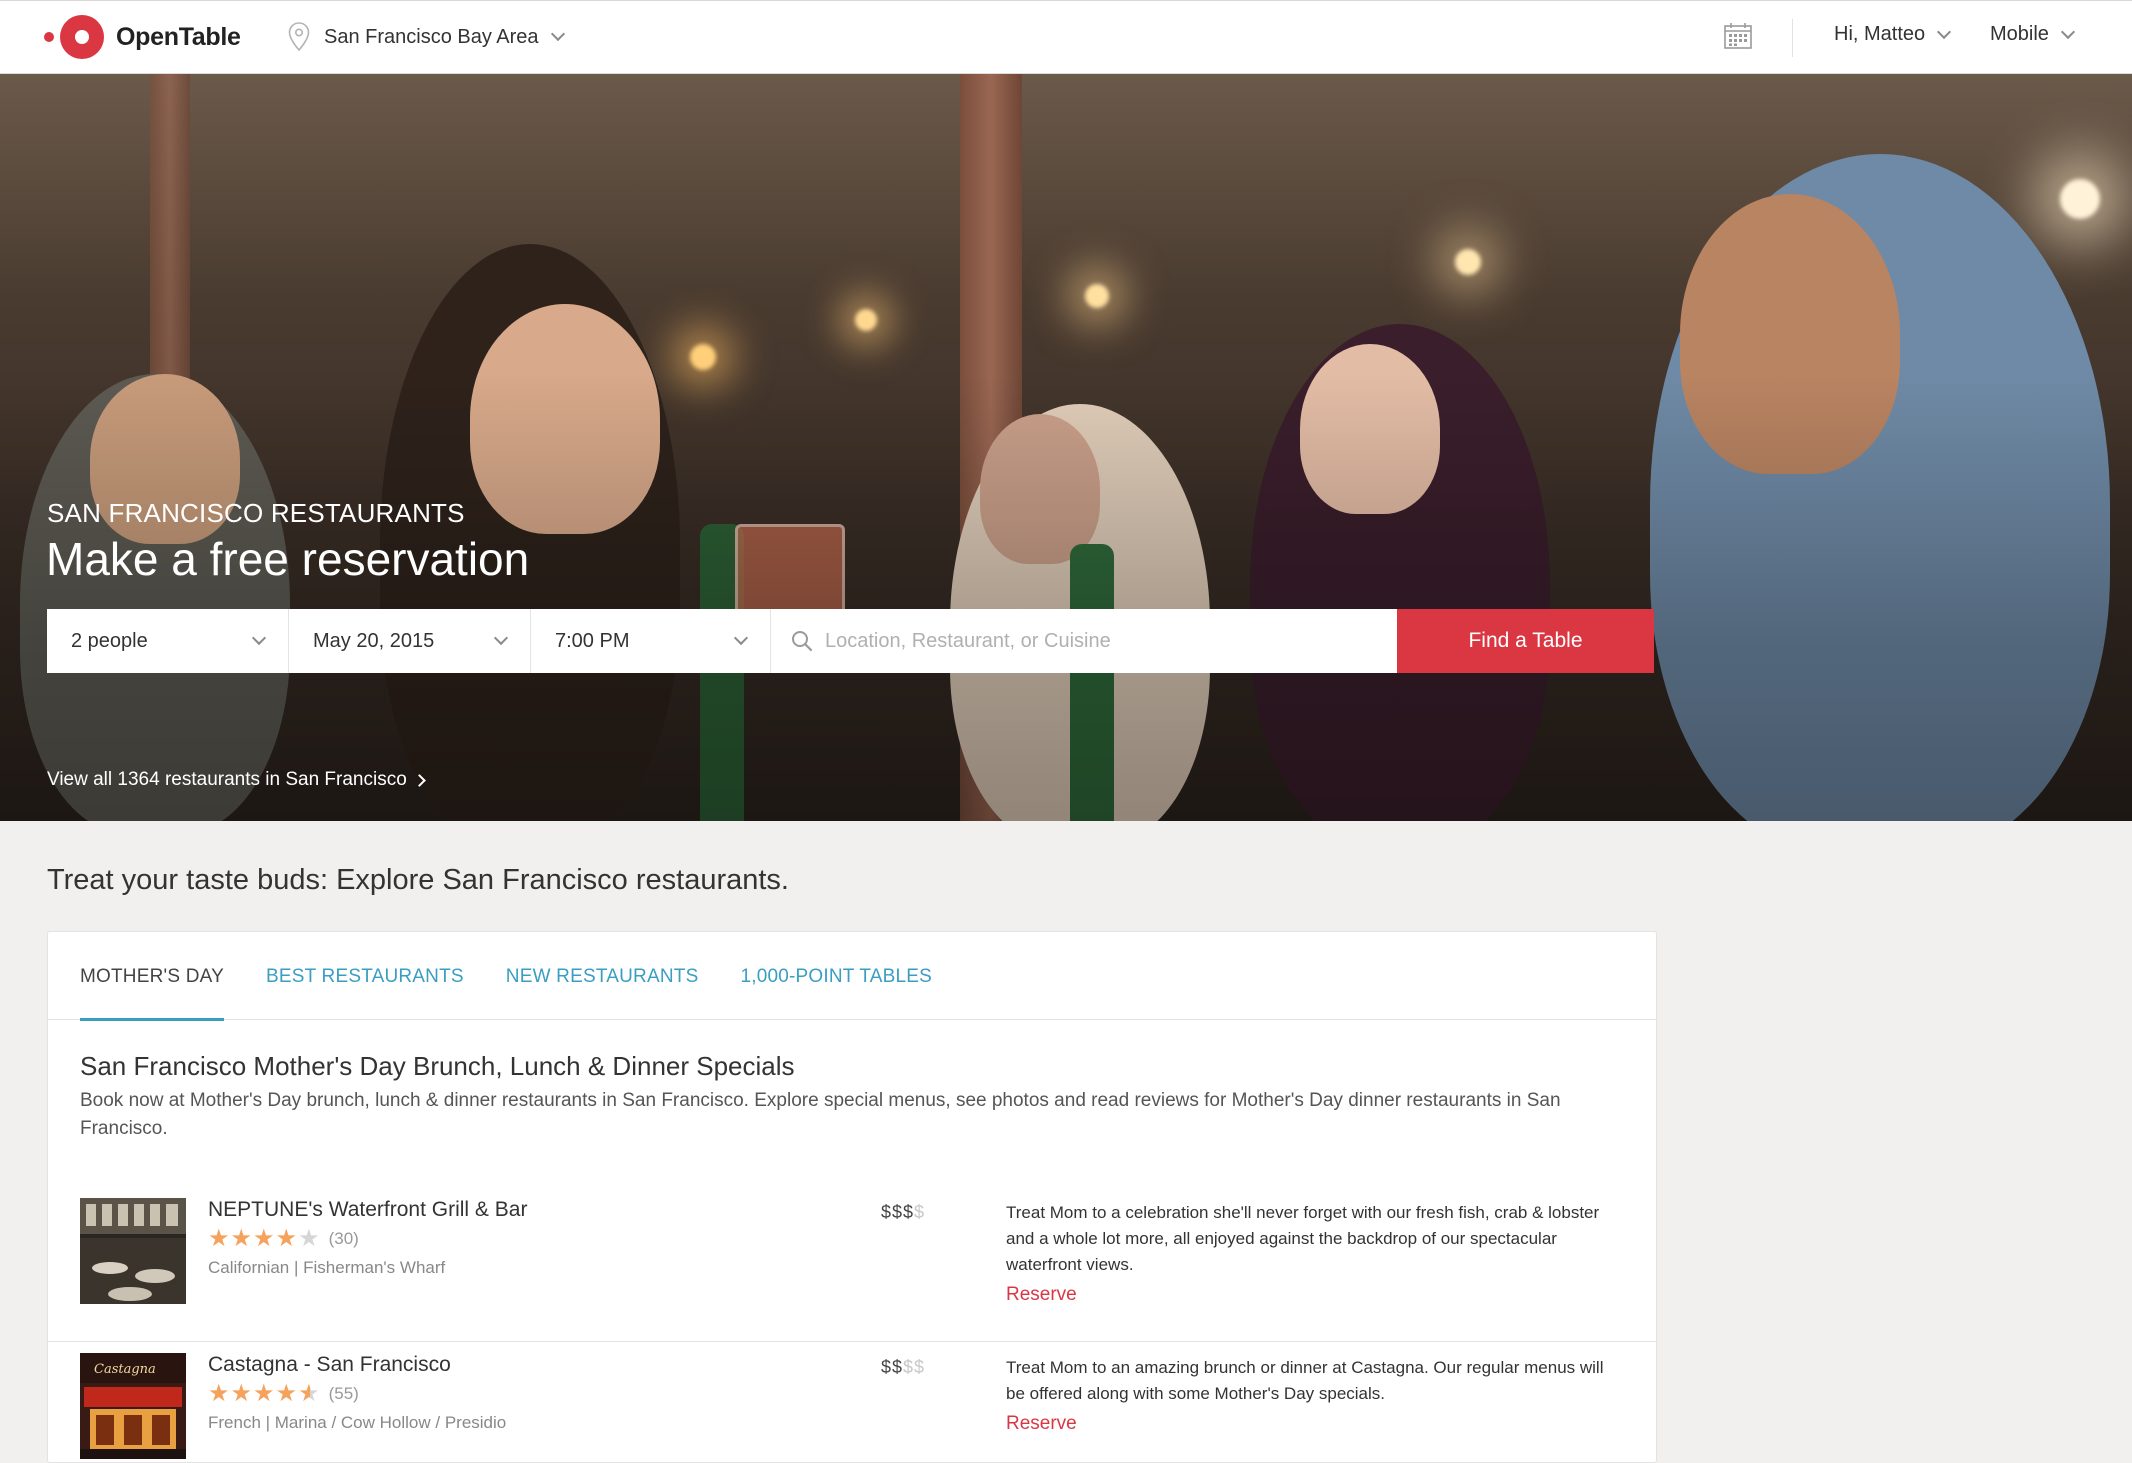 The width and height of the screenshot is (2132, 1463). I want to click on party-size-value: 2 people, so click(109, 640).